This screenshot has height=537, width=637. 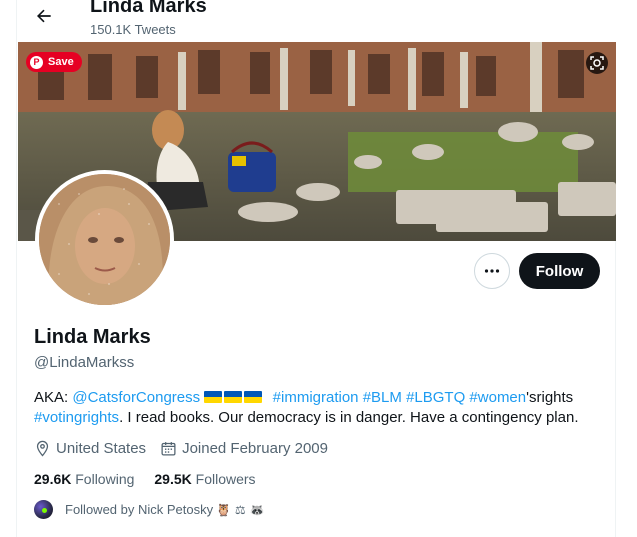 I want to click on follower-avatar, so click(x=43, y=509).